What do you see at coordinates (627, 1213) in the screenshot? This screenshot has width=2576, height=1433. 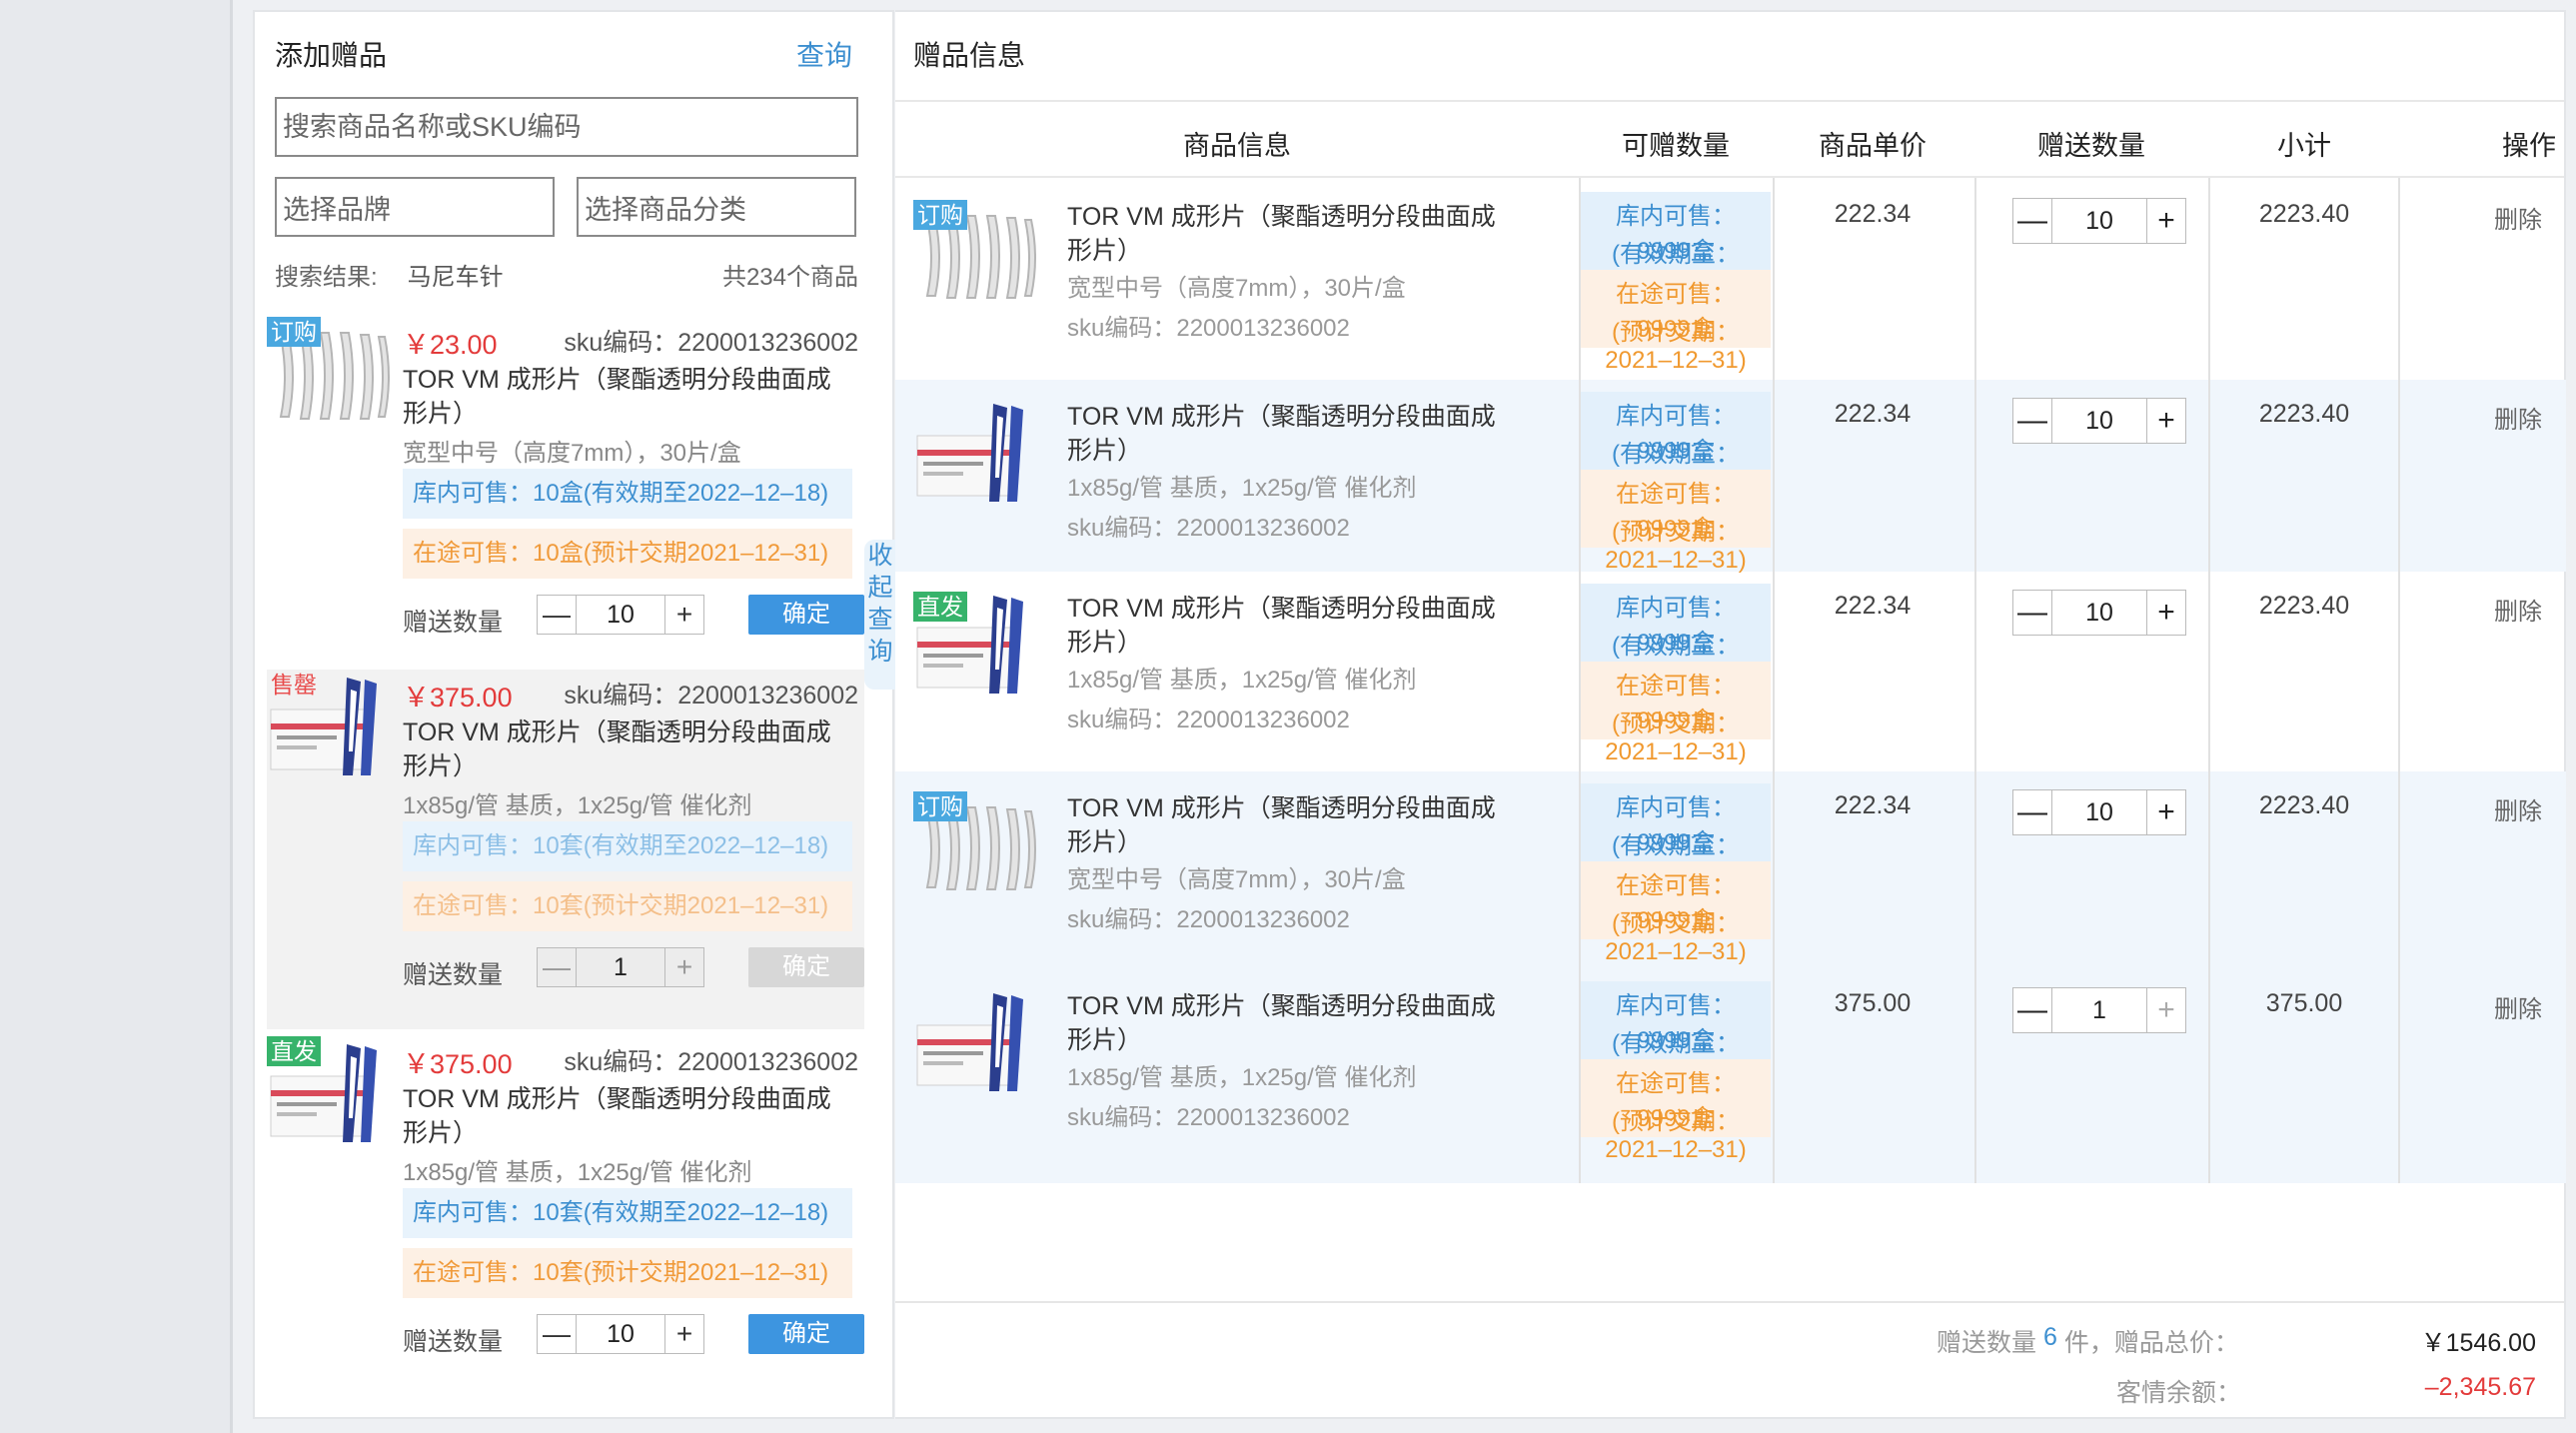 I see `stock-available: 库内可售：10套(有效期至2022–12–18)` at bounding box center [627, 1213].